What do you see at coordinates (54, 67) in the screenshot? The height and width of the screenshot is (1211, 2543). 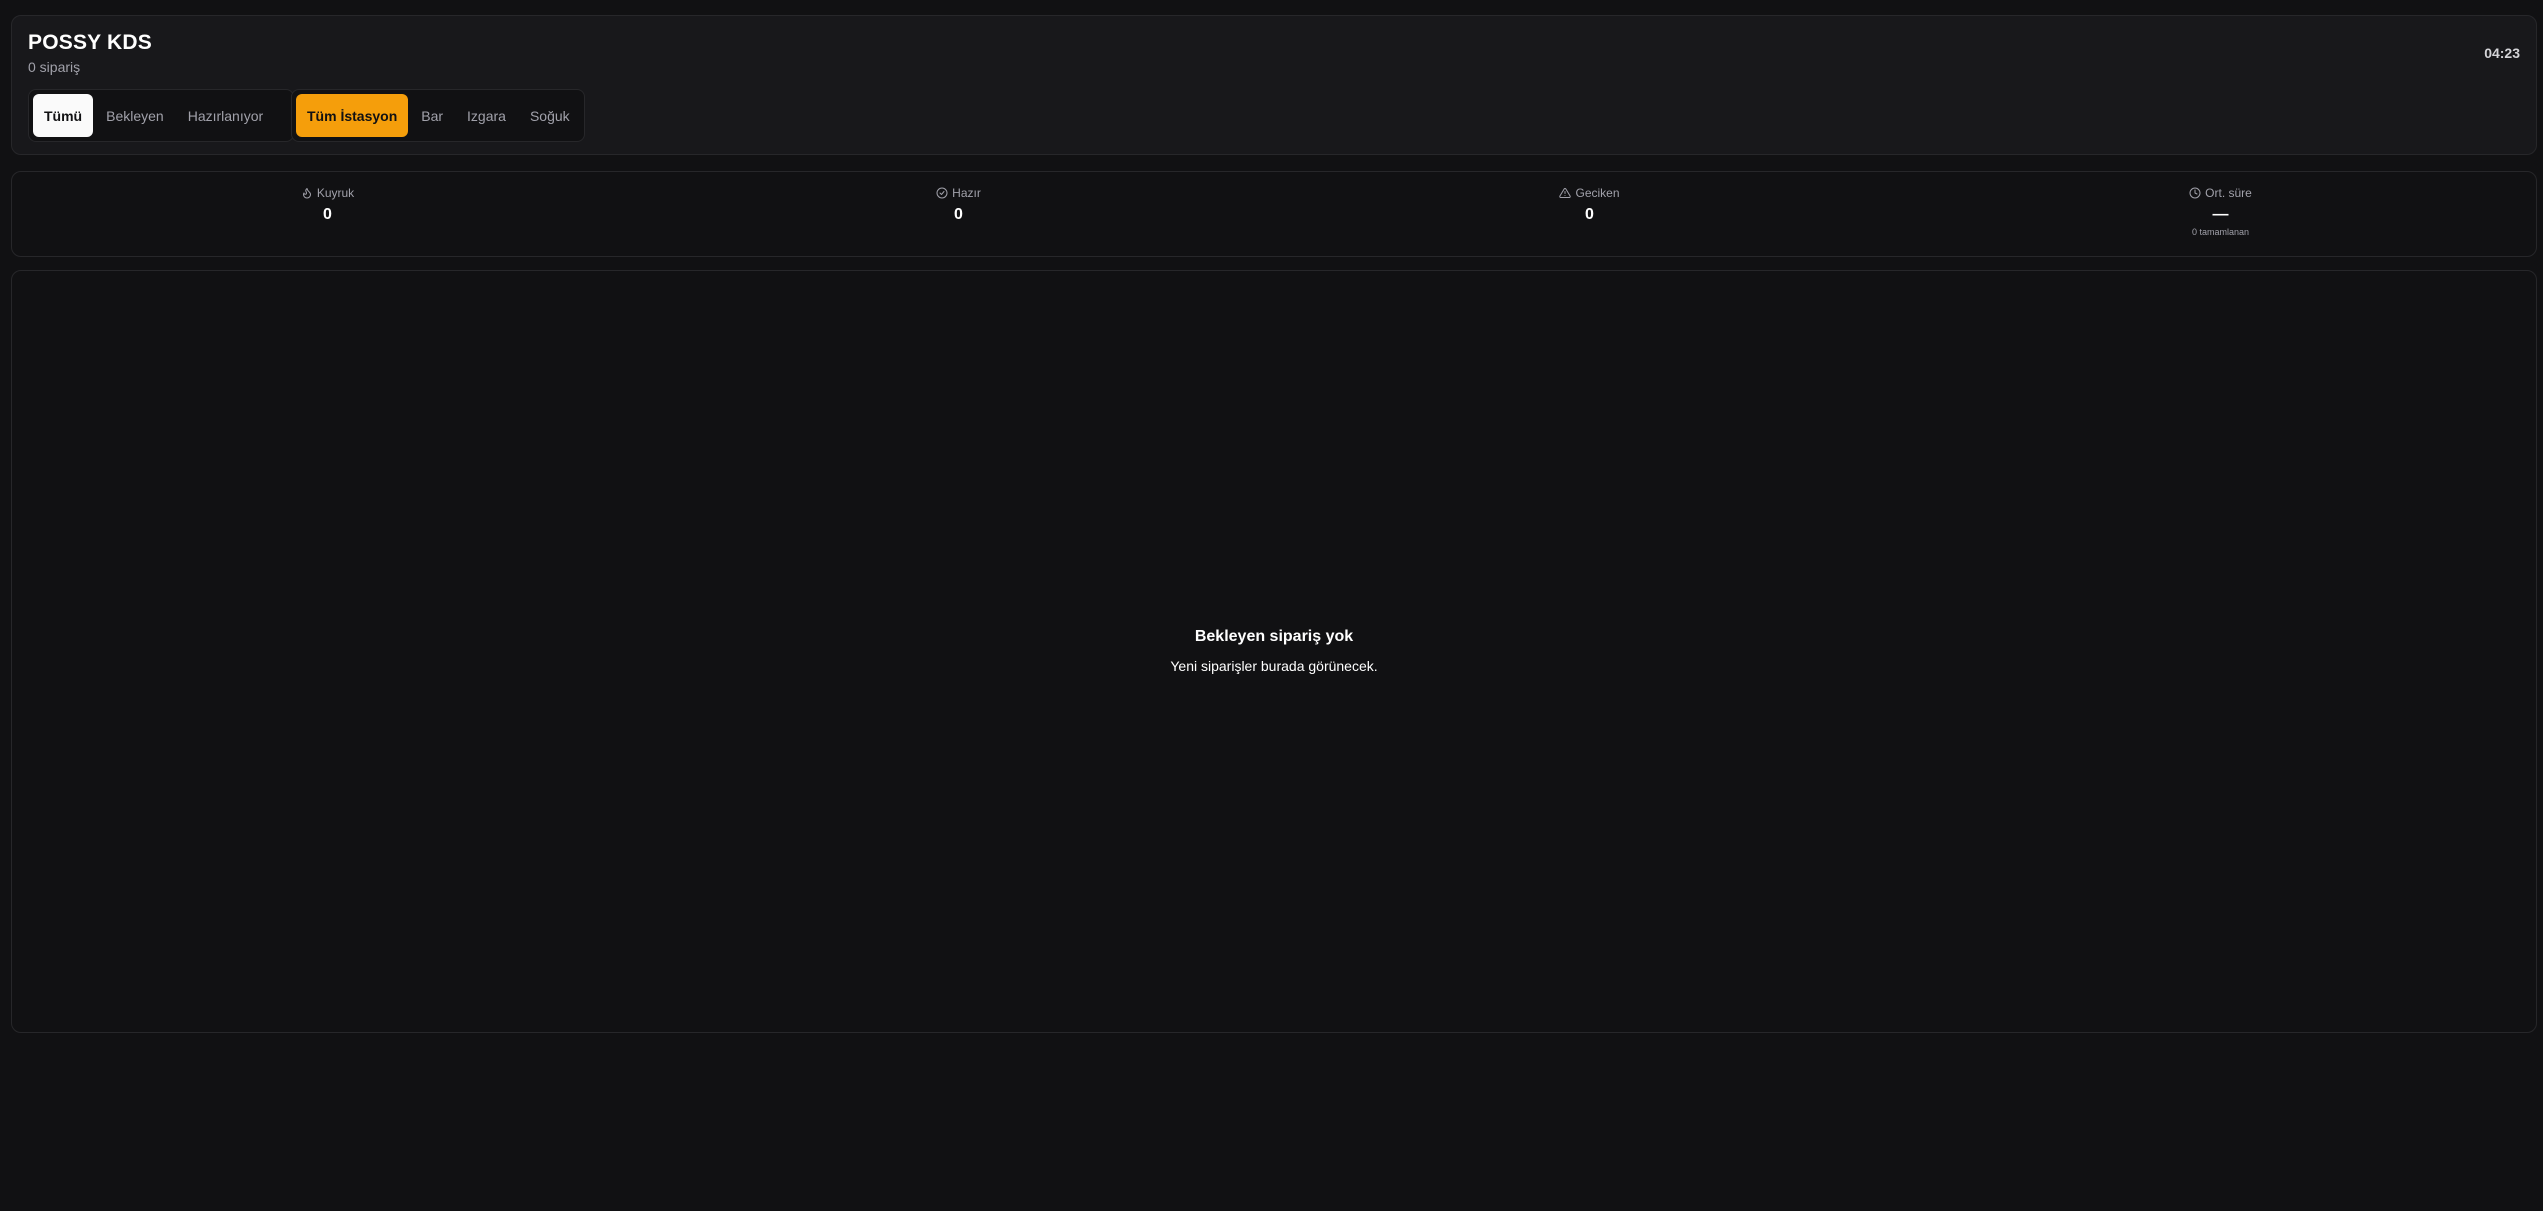 I see `order-count: 0 sipariş` at bounding box center [54, 67].